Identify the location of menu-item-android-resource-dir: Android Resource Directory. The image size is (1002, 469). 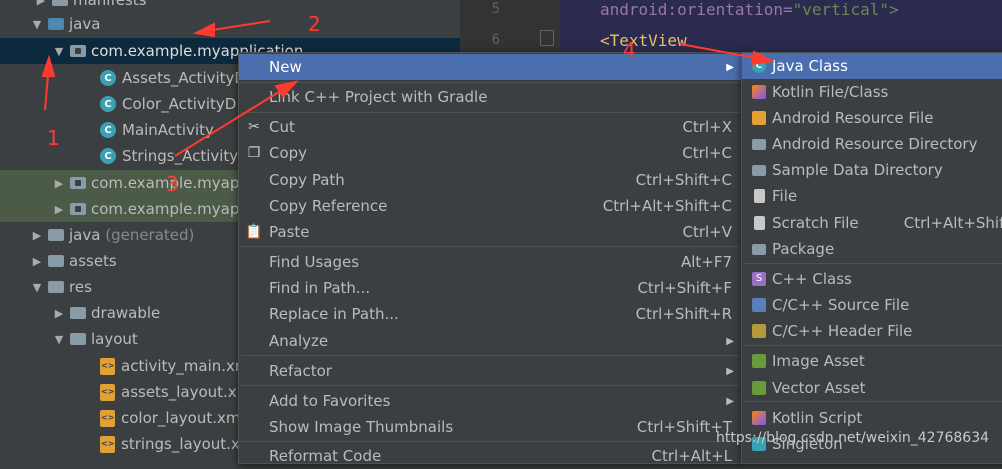
(872, 144).